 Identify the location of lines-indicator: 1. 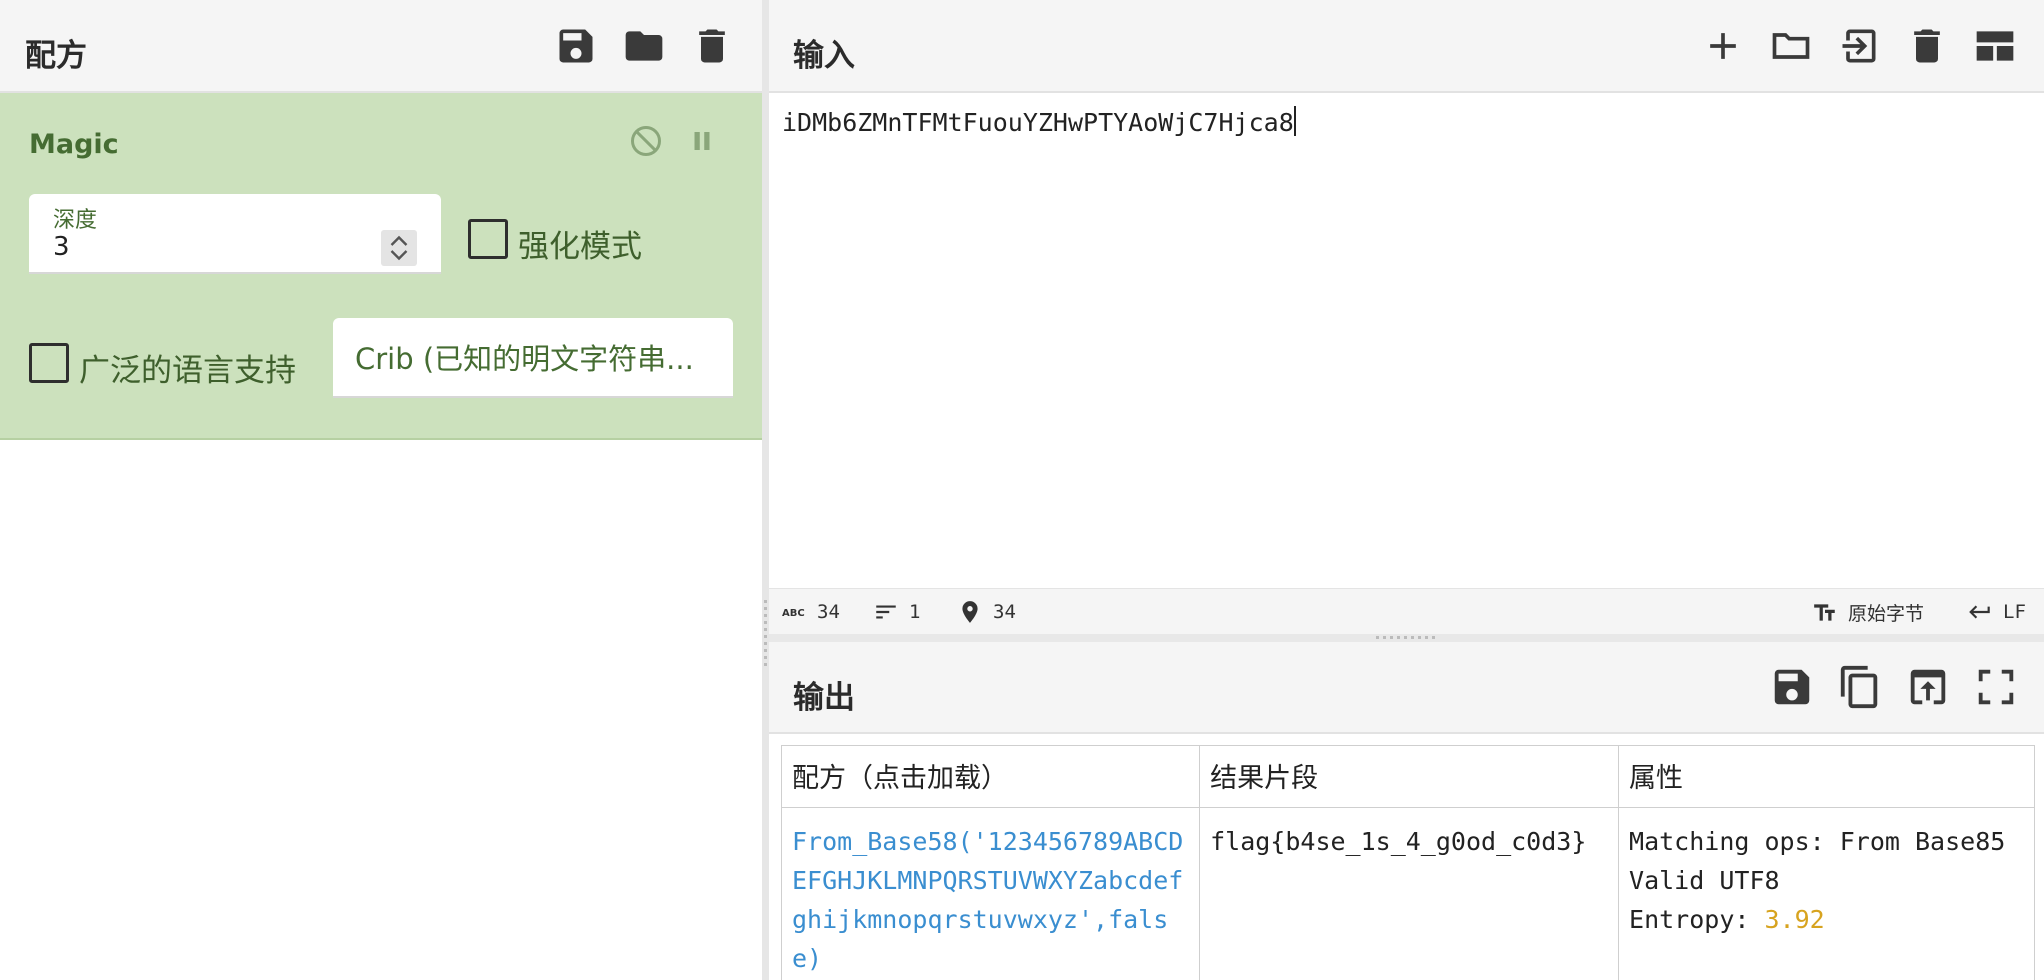
(896, 612).